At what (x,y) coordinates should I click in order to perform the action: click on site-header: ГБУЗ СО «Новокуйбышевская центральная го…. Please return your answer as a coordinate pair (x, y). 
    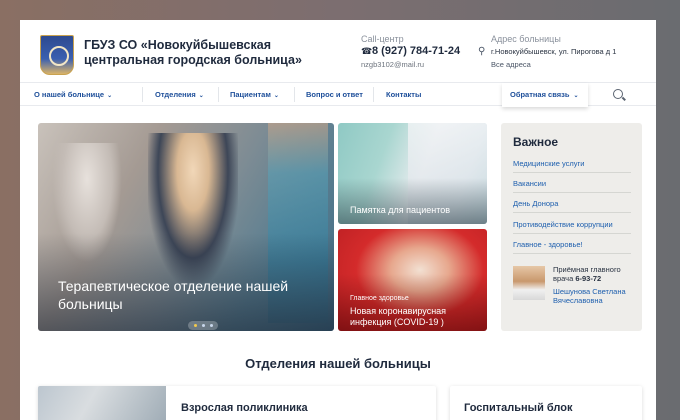
    Looking at the image, I should click on (338, 51).